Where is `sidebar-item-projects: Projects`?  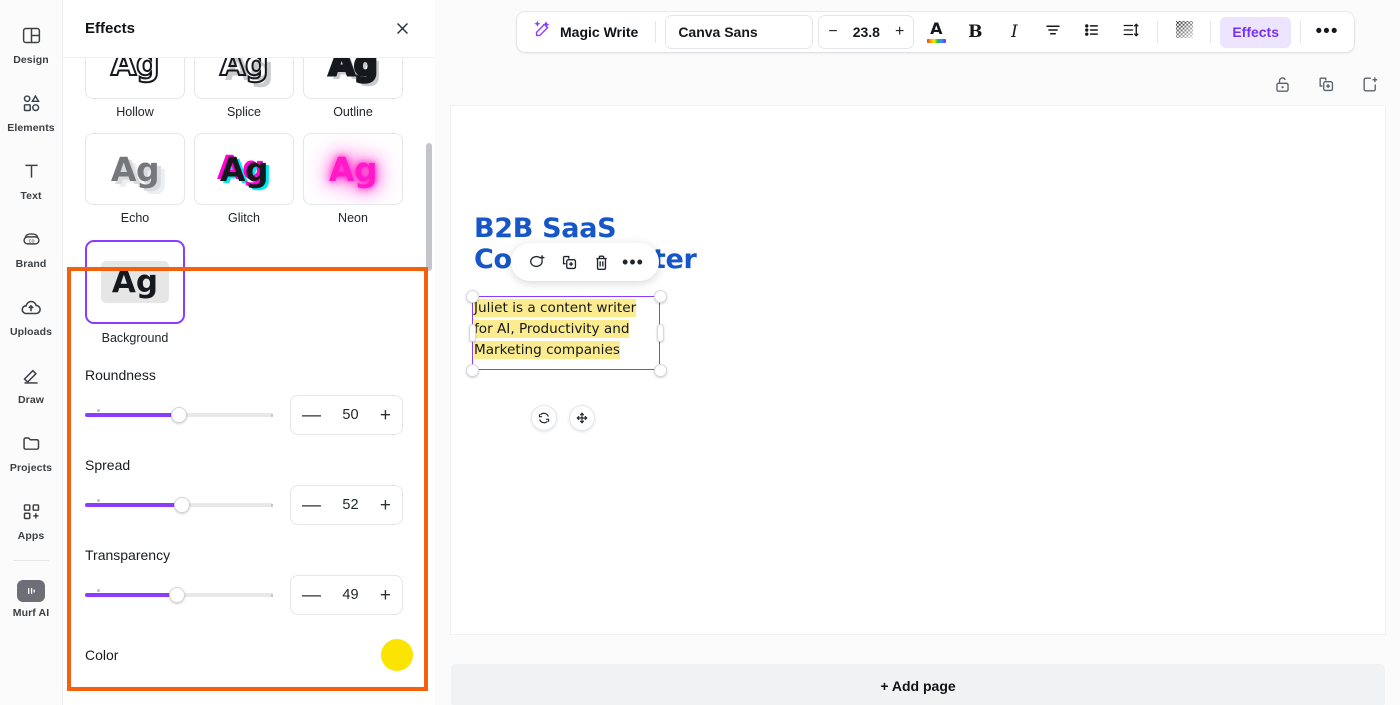
sidebar-item-projects: Projects is located at coordinates (31, 452).